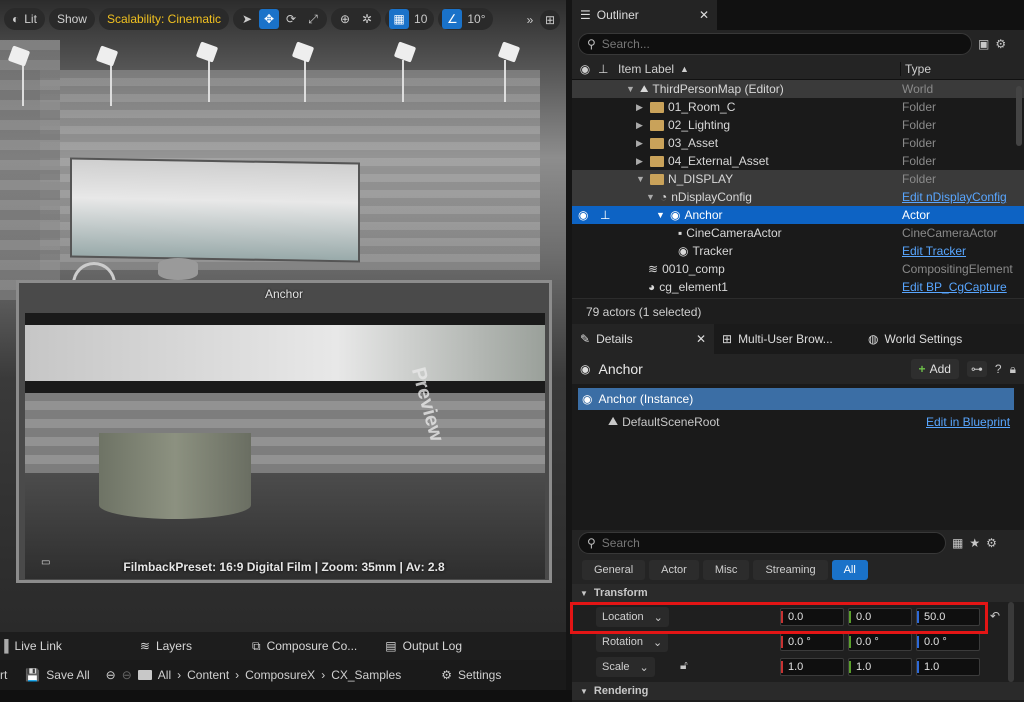  Describe the element at coordinates (247, 19) in the screenshot. I see `select-cursor-icon: ➤` at that location.